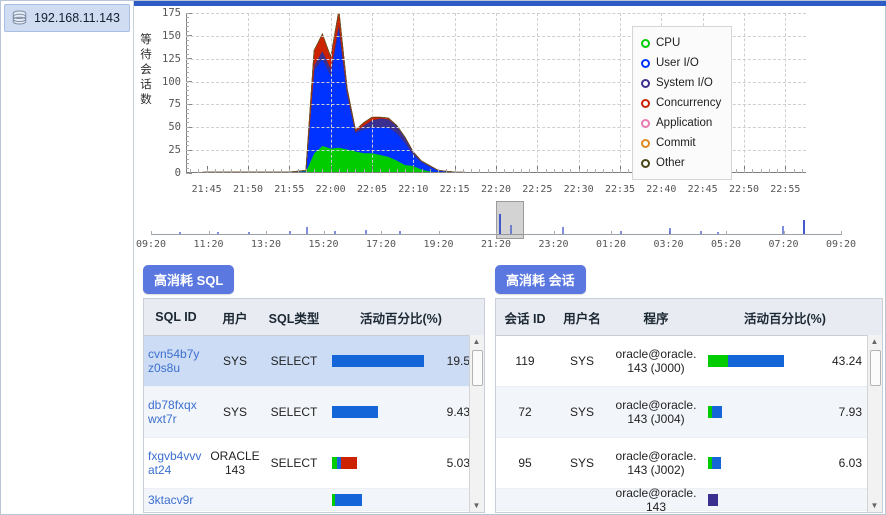 The image size is (886, 515). What do you see at coordinates (208, 244) in the screenshot?
I see `navigator-tick-label: 11:20` at bounding box center [208, 244].